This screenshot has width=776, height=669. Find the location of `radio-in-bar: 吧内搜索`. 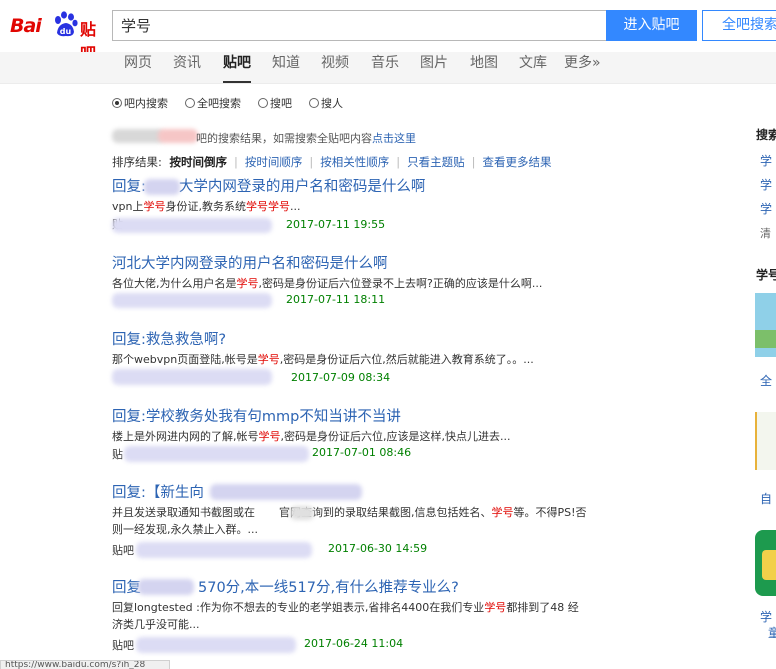

radio-in-bar: 吧内搜索 is located at coordinates (140, 104).